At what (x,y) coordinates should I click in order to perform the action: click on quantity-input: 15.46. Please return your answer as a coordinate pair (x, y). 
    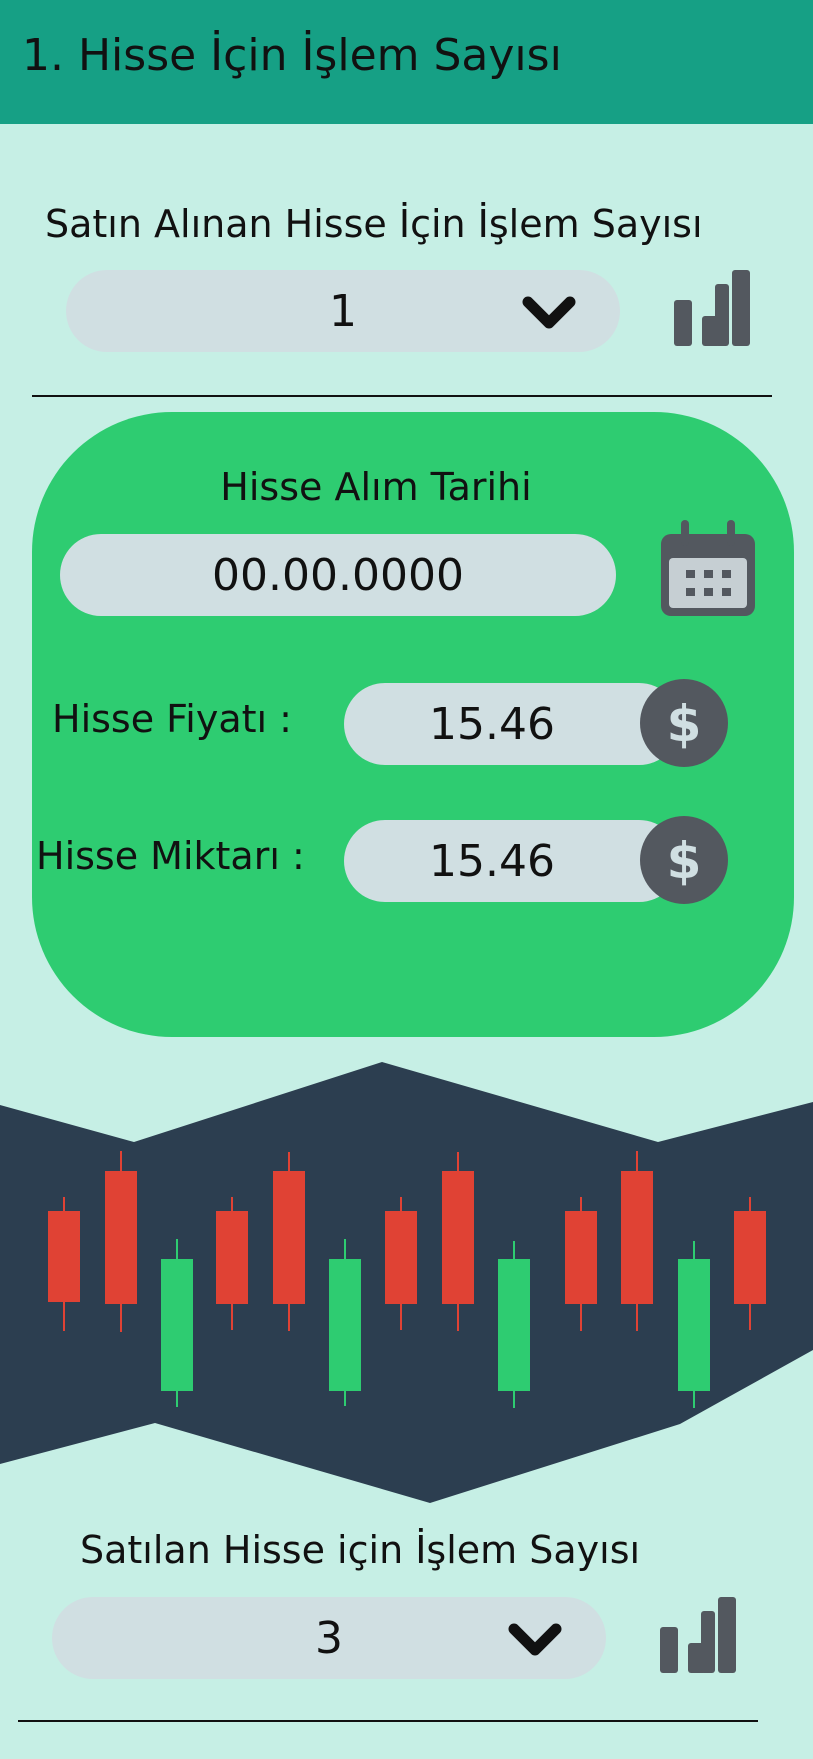
    Looking at the image, I should click on (512, 861).